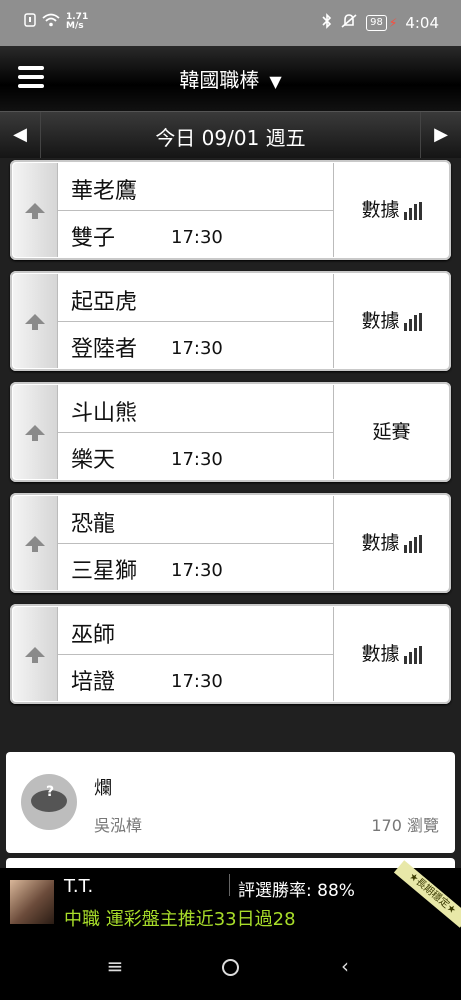 This screenshot has height=1000, width=461. I want to click on promo-banner: T.T. 評選勝率: 88% 中職 運彩盤主推近33日過28 ★長期穩定★, so click(230, 898).